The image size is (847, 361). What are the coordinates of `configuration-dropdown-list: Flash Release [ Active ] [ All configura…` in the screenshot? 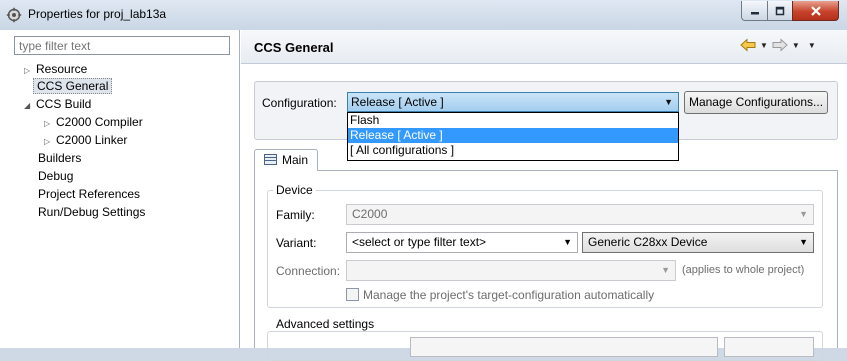 It's located at (513, 136).